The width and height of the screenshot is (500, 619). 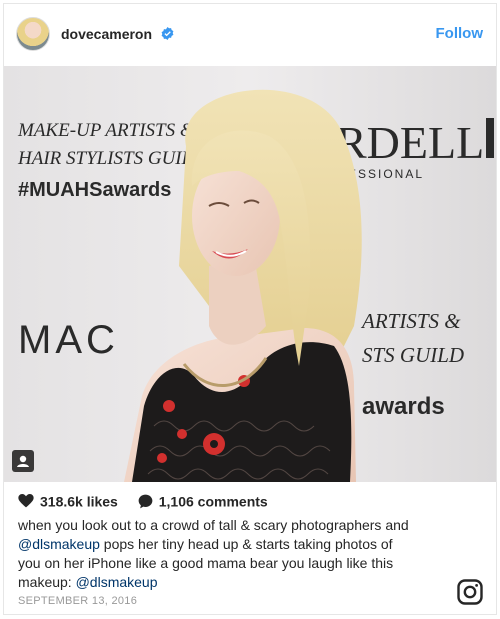 I want to click on backdrop-right-text-1: ARTISTS &, so click(x=410, y=321).